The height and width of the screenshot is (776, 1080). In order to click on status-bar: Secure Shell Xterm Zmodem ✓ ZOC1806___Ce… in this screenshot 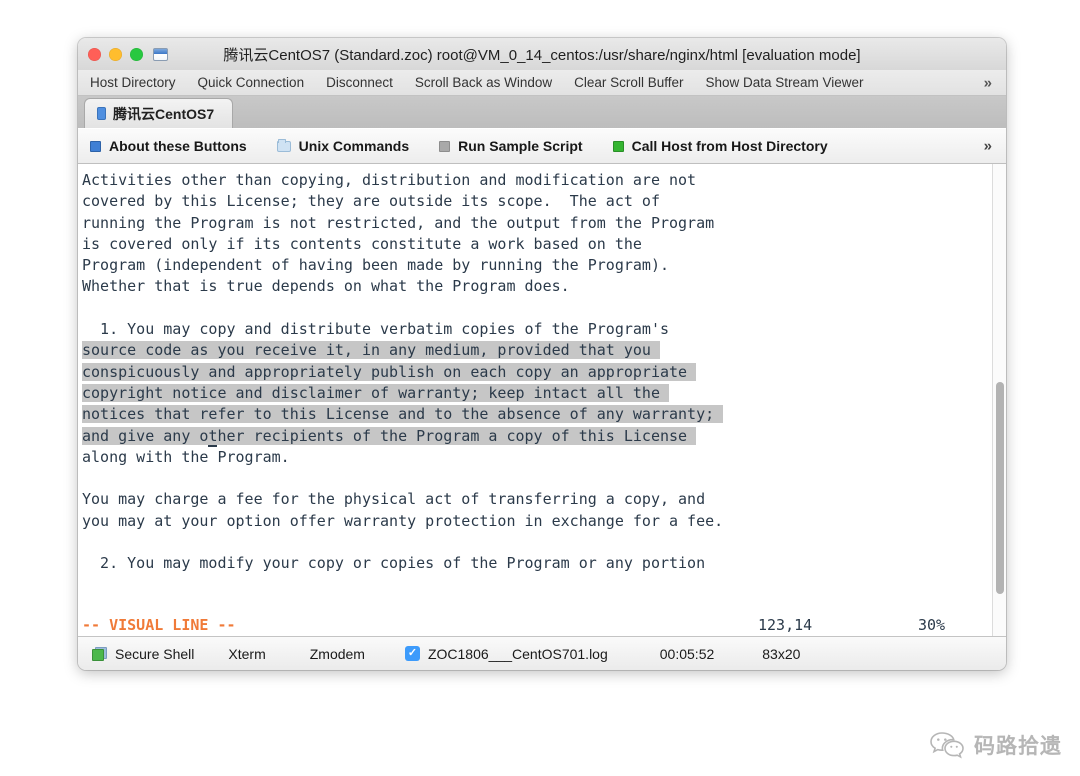, I will do `click(542, 653)`.